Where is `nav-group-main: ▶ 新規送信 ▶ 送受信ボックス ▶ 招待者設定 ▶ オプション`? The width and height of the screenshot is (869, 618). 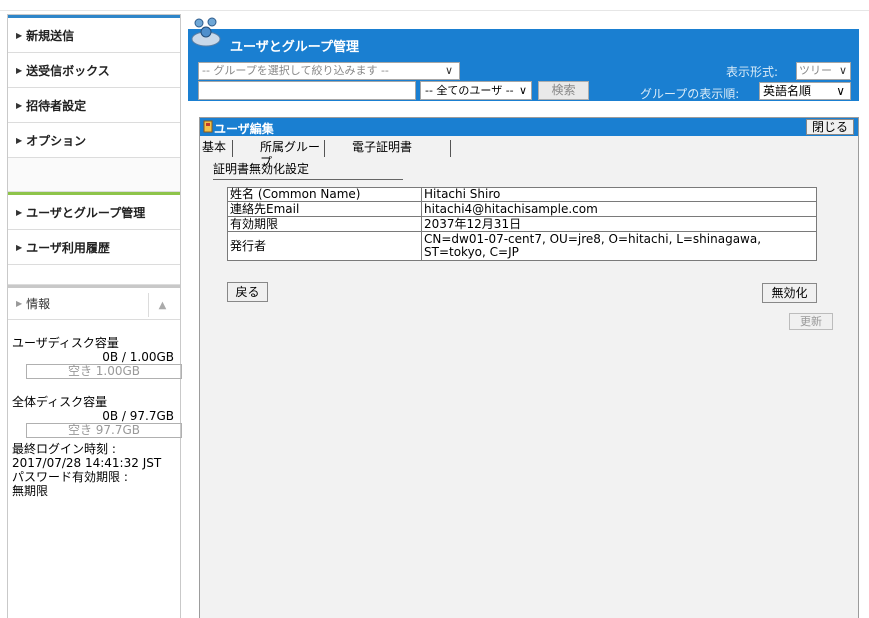
nav-group-main: ▶ 新規送信 ▶ 送受信ボックス ▶ 招待者設定 ▶ オプション is located at coordinates (94, 86).